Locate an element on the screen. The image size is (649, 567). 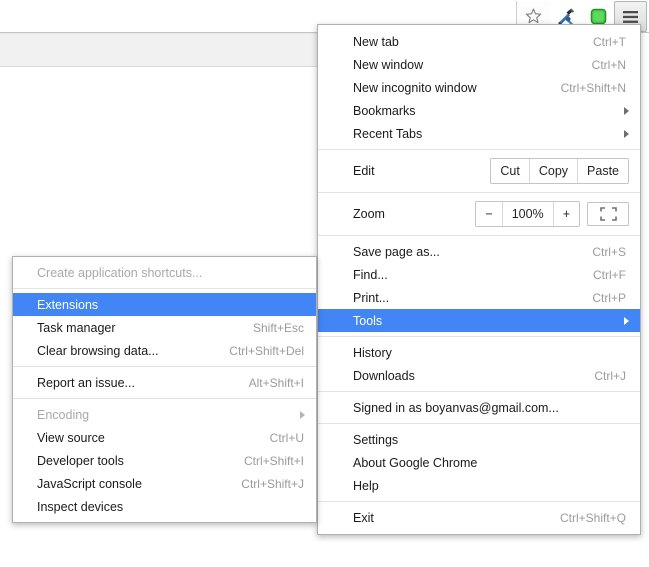
menu-item-print: Print... Ctrl+P is located at coordinates (479, 297).